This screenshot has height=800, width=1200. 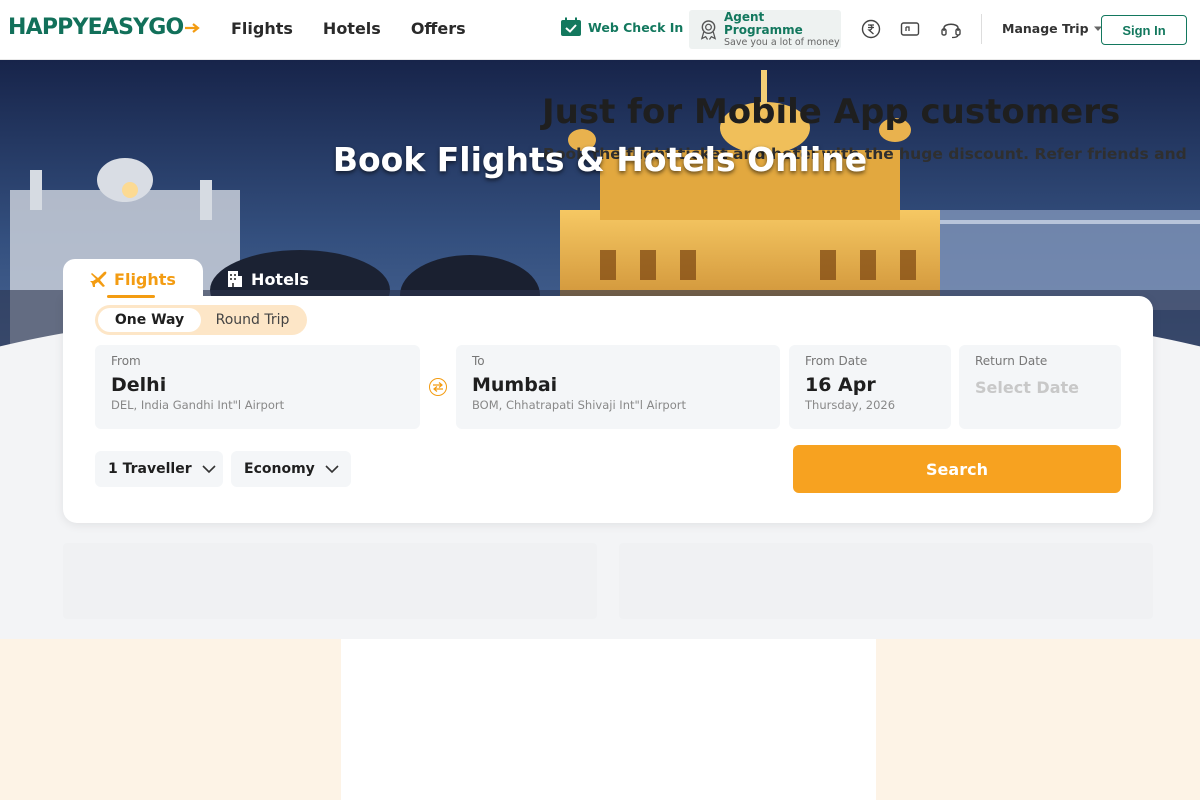 I want to click on search-tabs: Flights Hotels, so click(x=198, y=279).